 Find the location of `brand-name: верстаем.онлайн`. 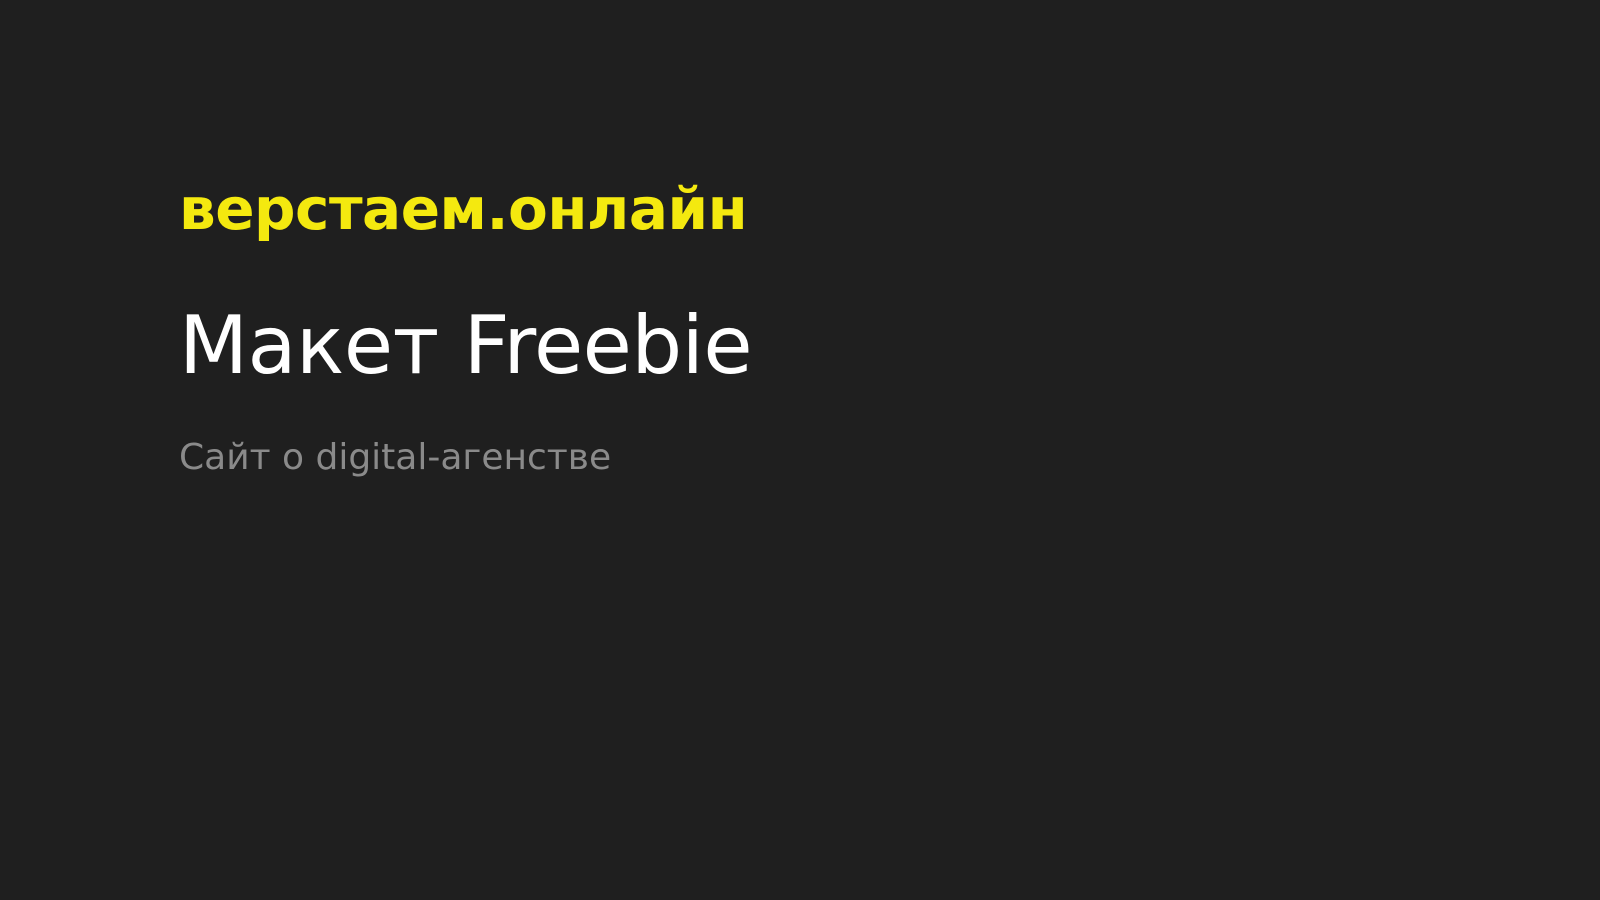

brand-name: верстаем.онлайн is located at coordinates (463, 209).